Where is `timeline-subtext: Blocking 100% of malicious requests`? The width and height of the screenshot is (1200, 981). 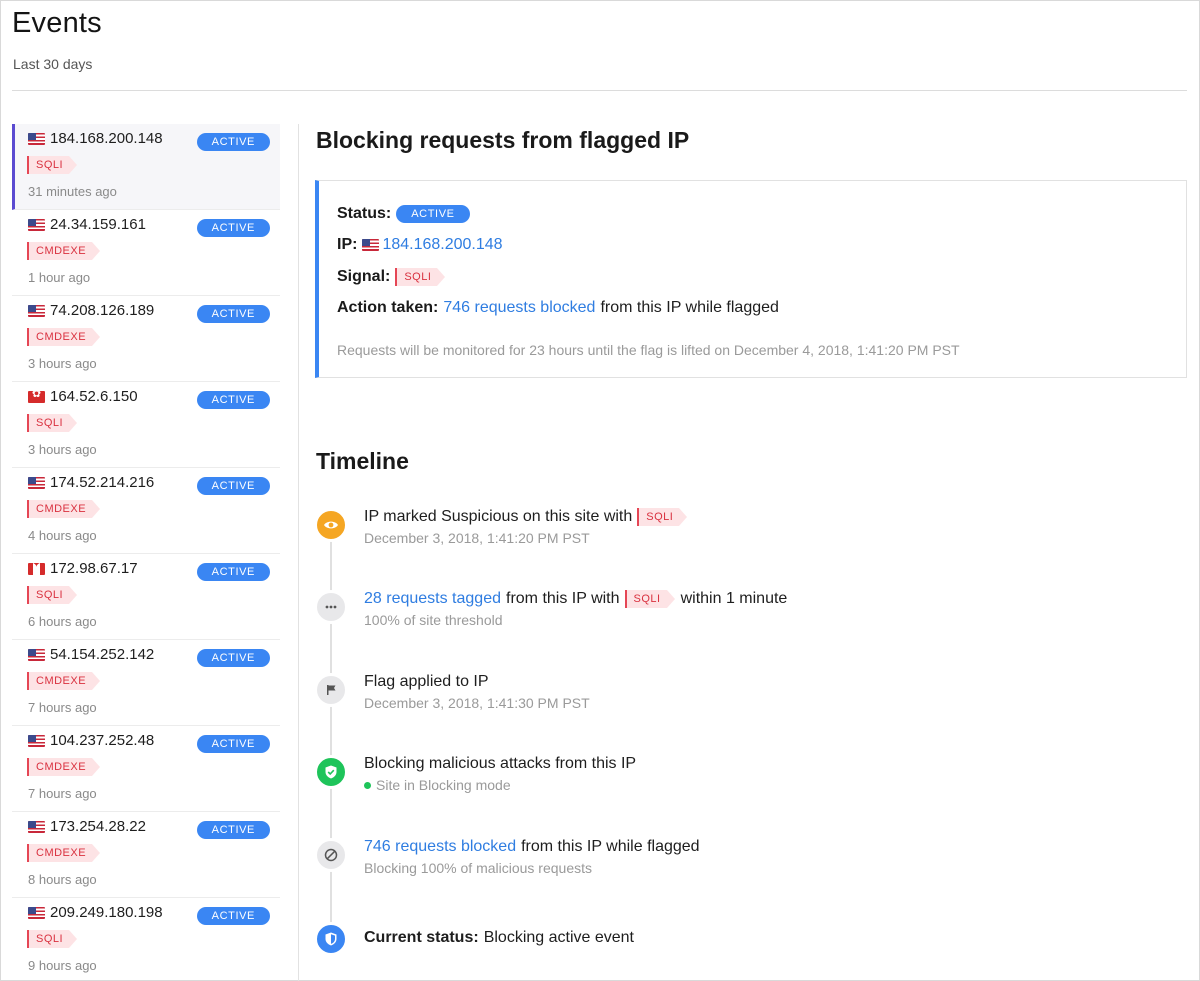
timeline-subtext: Blocking 100% of malicious requests is located at coordinates (478, 868).